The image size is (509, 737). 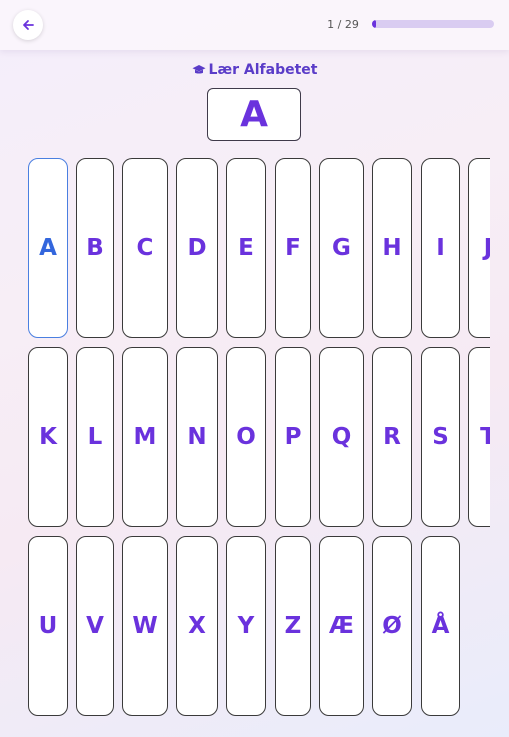 I want to click on back-button, so click(x=28, y=25).